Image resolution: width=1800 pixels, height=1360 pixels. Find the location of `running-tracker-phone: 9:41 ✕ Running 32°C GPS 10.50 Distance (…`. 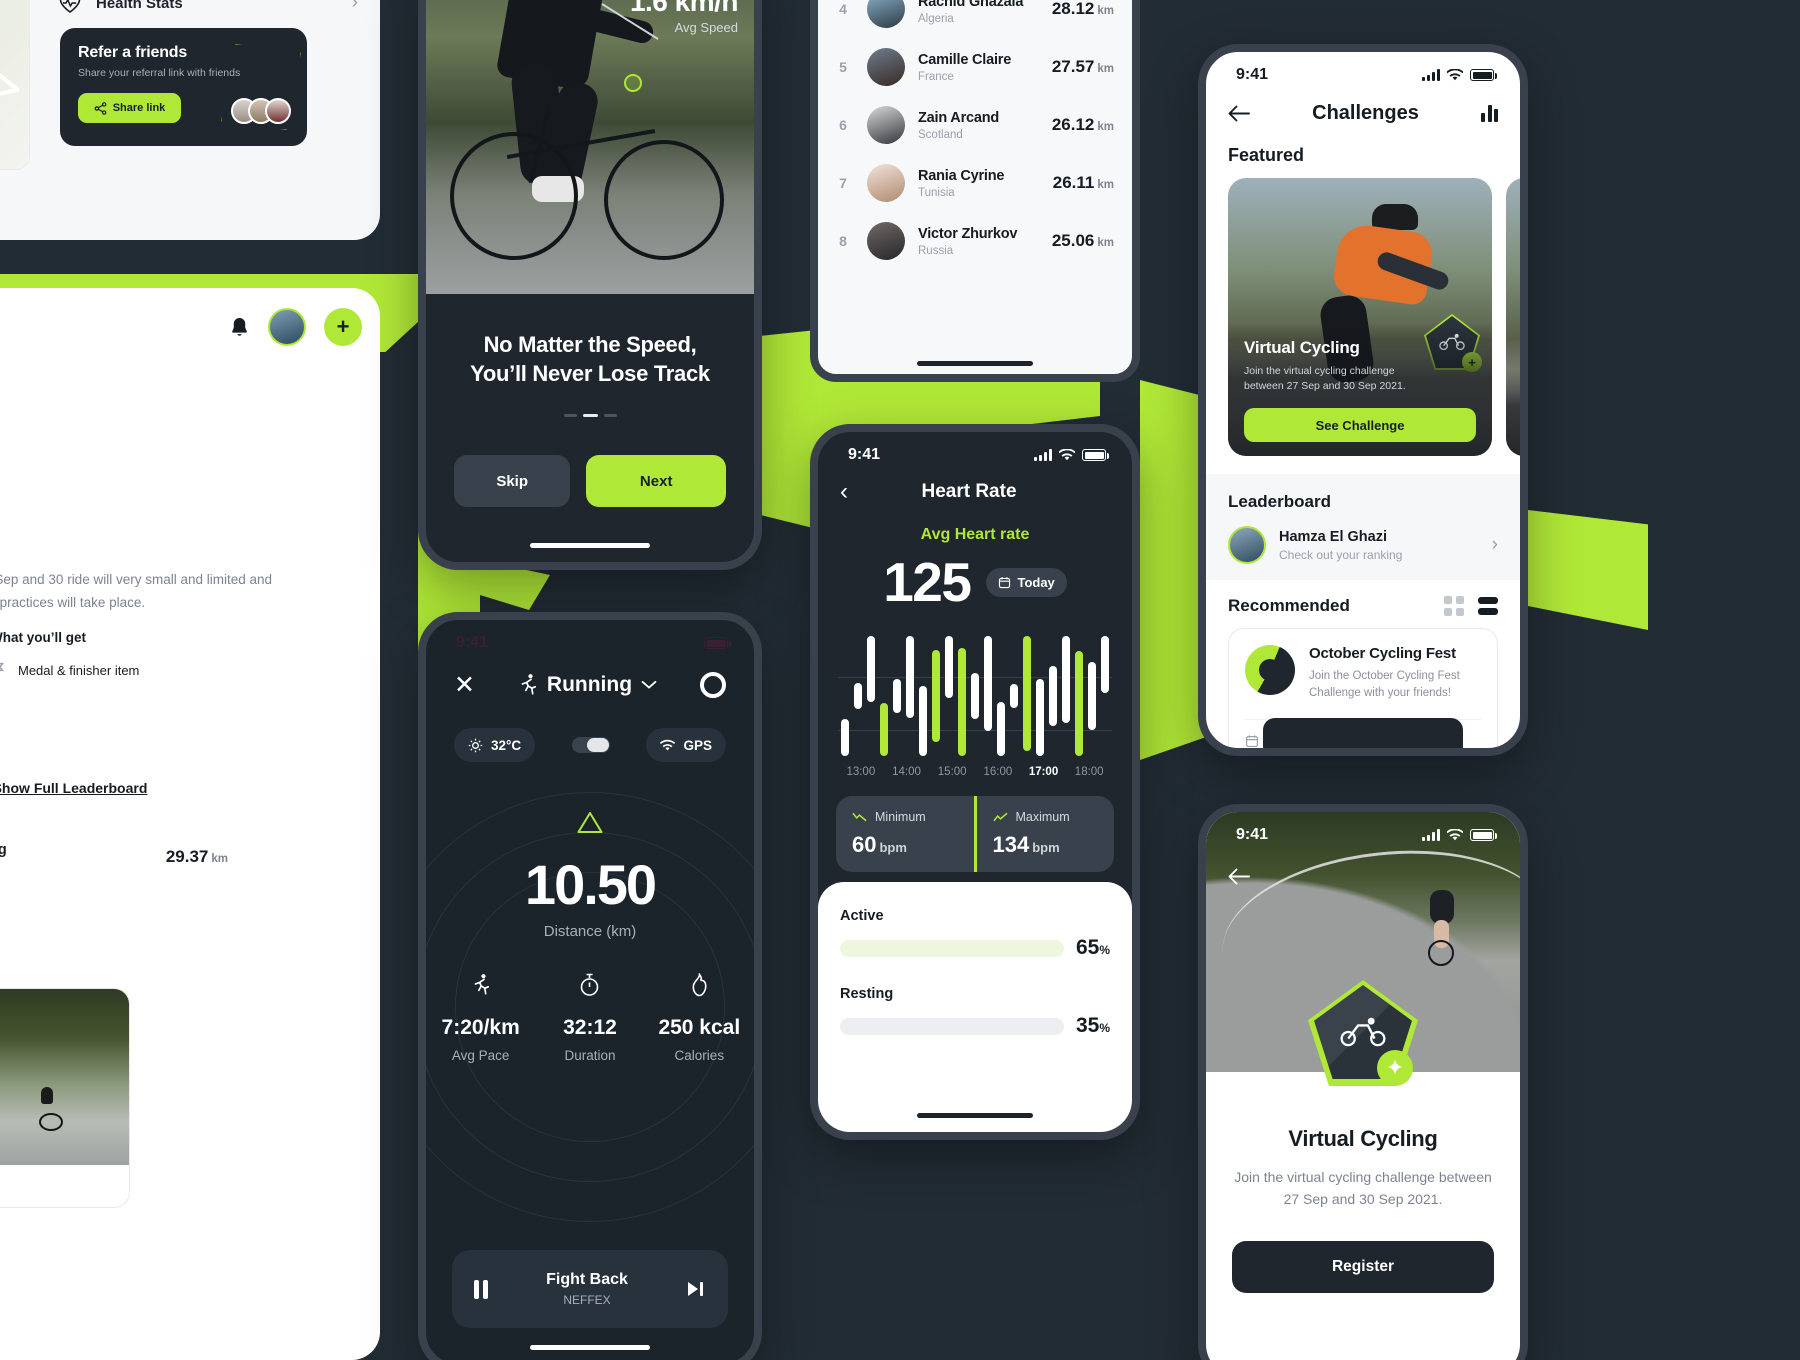

running-tracker-phone: 9:41 ✕ Running 32°C GPS 10.50 Distance (… is located at coordinates (590, 986).